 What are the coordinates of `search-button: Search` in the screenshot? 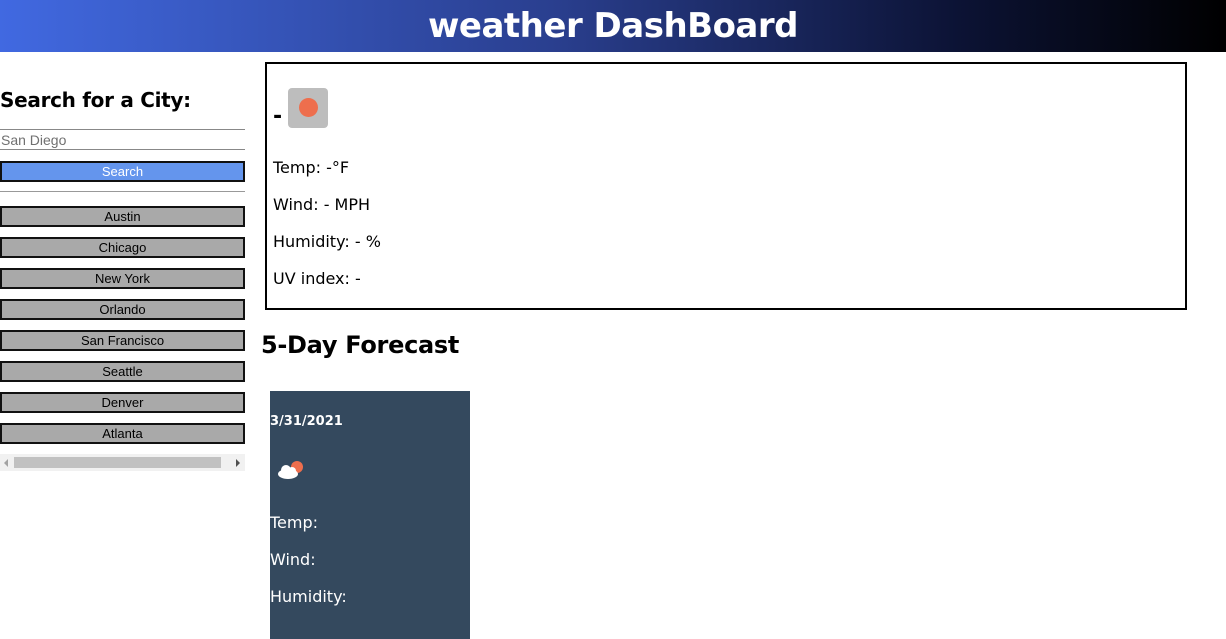 It's located at (122, 171).